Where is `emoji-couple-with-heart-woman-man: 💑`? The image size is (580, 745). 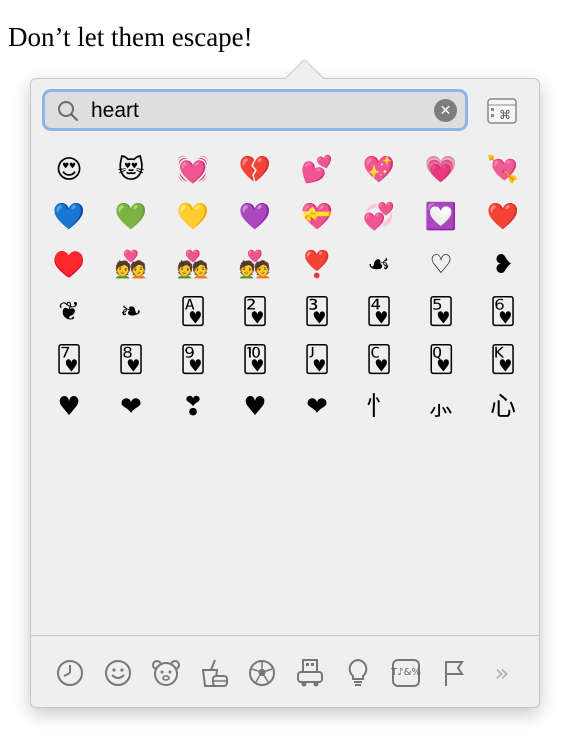
emoji-couple-with-heart-woman-man: 💑 is located at coordinates (193, 265).